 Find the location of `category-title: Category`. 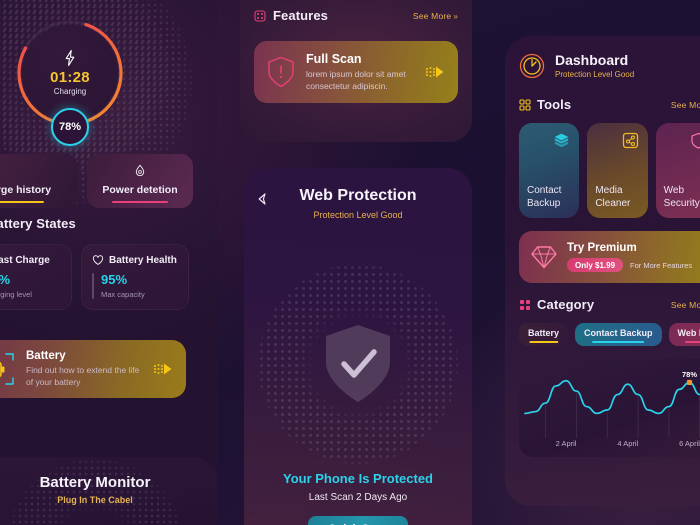

category-title: Category is located at coordinates (566, 304).